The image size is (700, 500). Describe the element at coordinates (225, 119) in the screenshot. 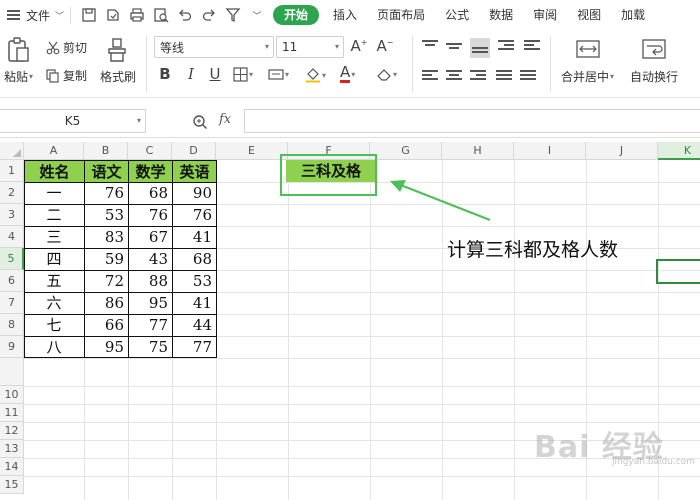

I see `fx-button: fx` at that location.